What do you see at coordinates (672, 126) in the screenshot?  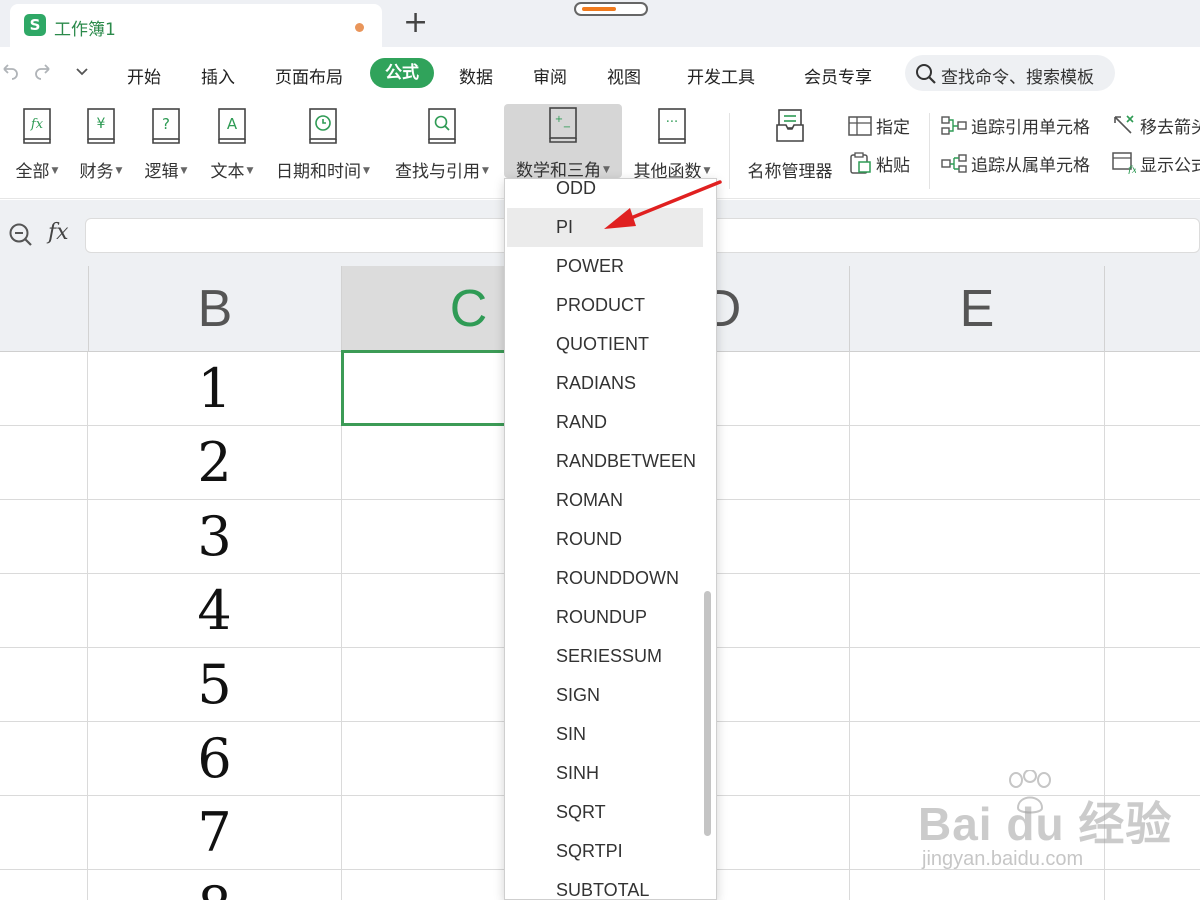 I see `more-book-icon: ···` at bounding box center [672, 126].